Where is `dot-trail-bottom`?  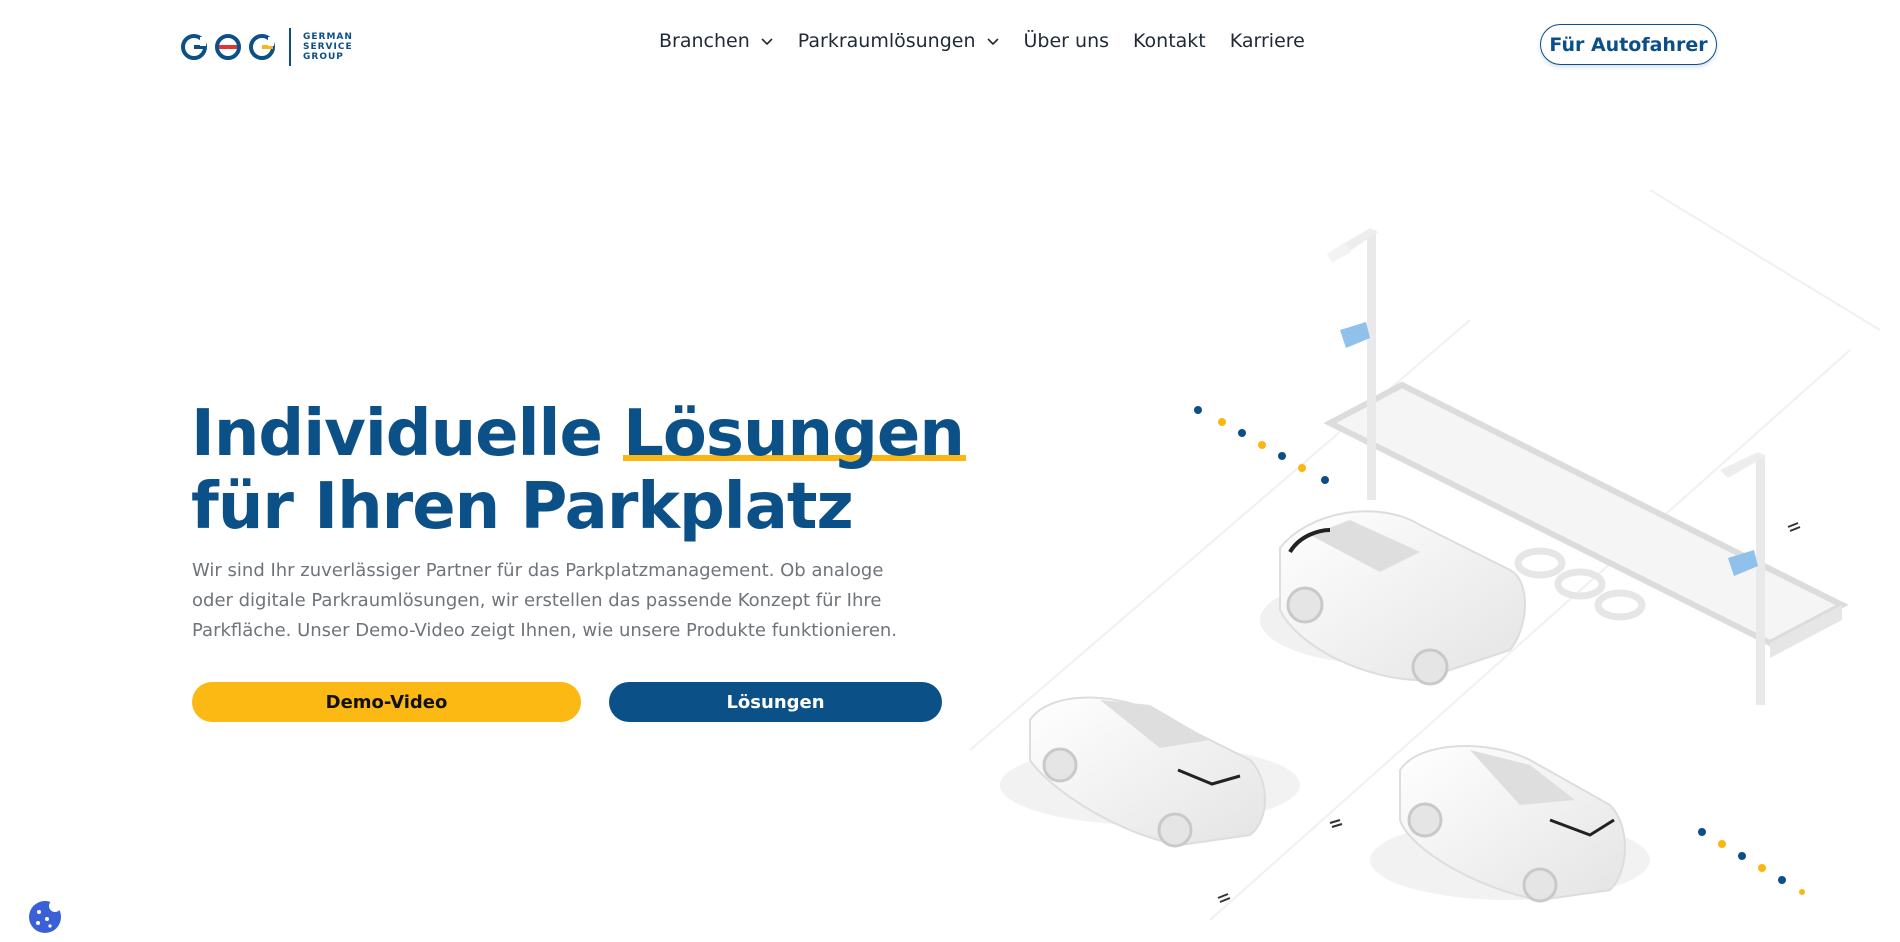
dot-trail-bottom is located at coordinates (1751, 861).